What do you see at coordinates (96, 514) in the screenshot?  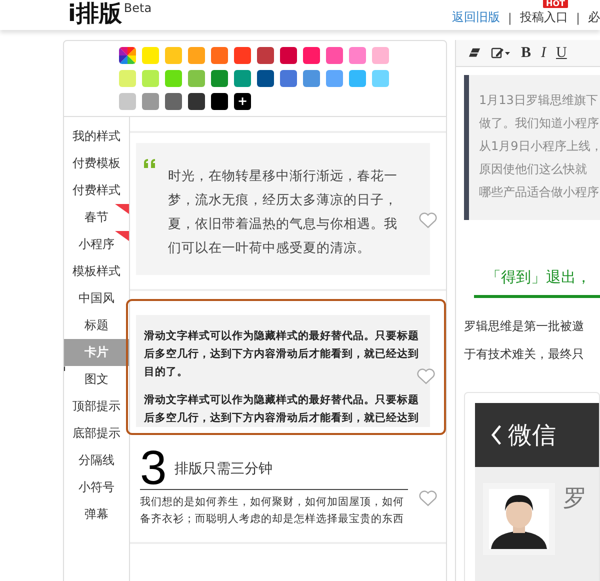 I see `category-tab: 弹幕` at bounding box center [96, 514].